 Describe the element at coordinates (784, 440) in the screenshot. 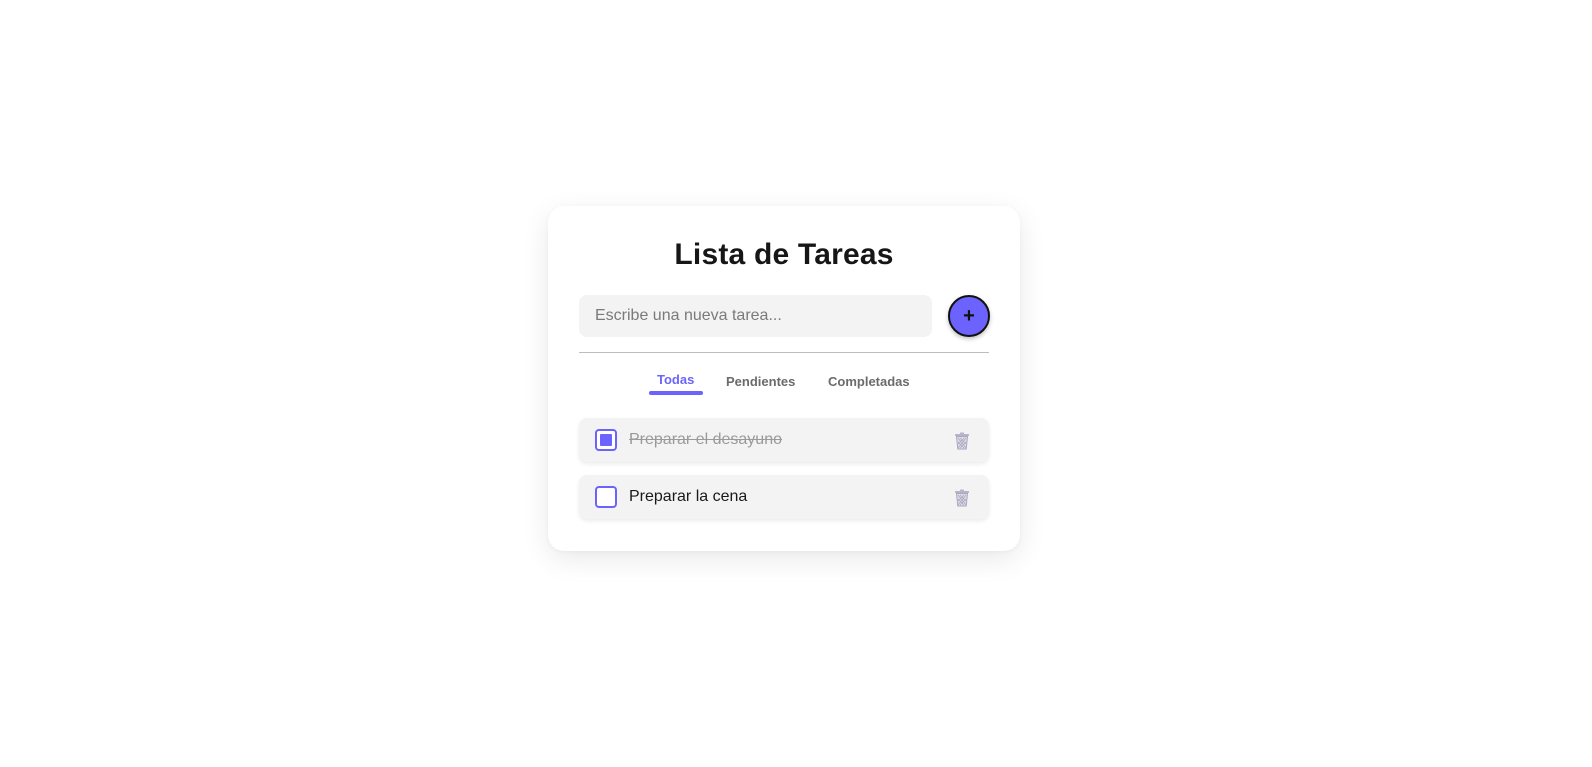

I see `task-item: Preparar el desayuno` at that location.